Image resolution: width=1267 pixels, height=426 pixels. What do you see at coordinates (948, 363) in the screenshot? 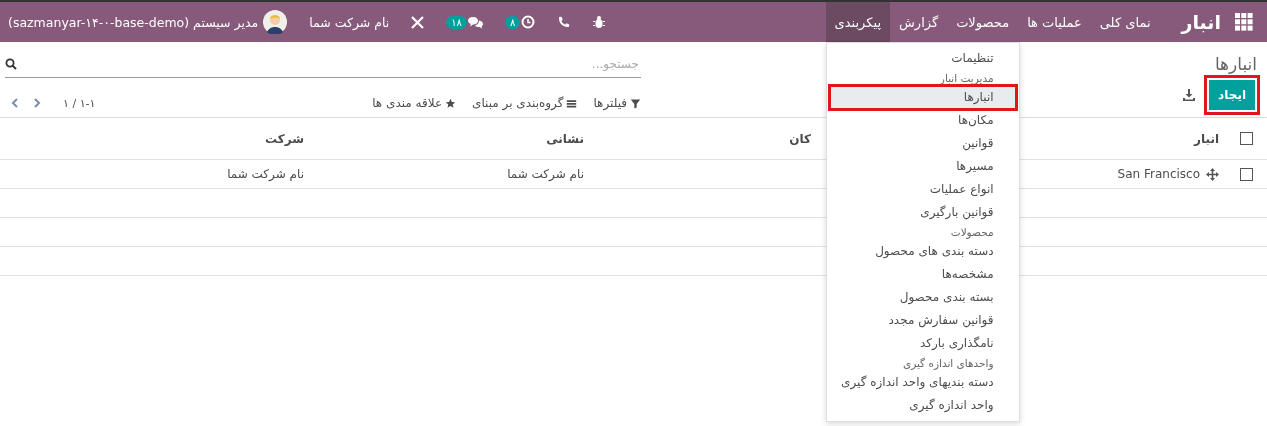
I see `dropdown-section-header: واحدهای اندازه گیری` at bounding box center [948, 363].